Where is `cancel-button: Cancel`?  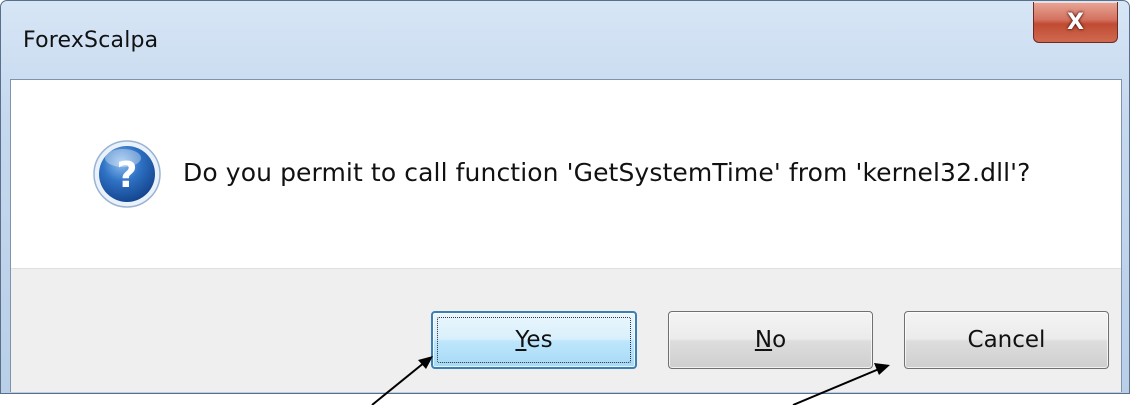
cancel-button: Cancel is located at coordinates (1006, 340).